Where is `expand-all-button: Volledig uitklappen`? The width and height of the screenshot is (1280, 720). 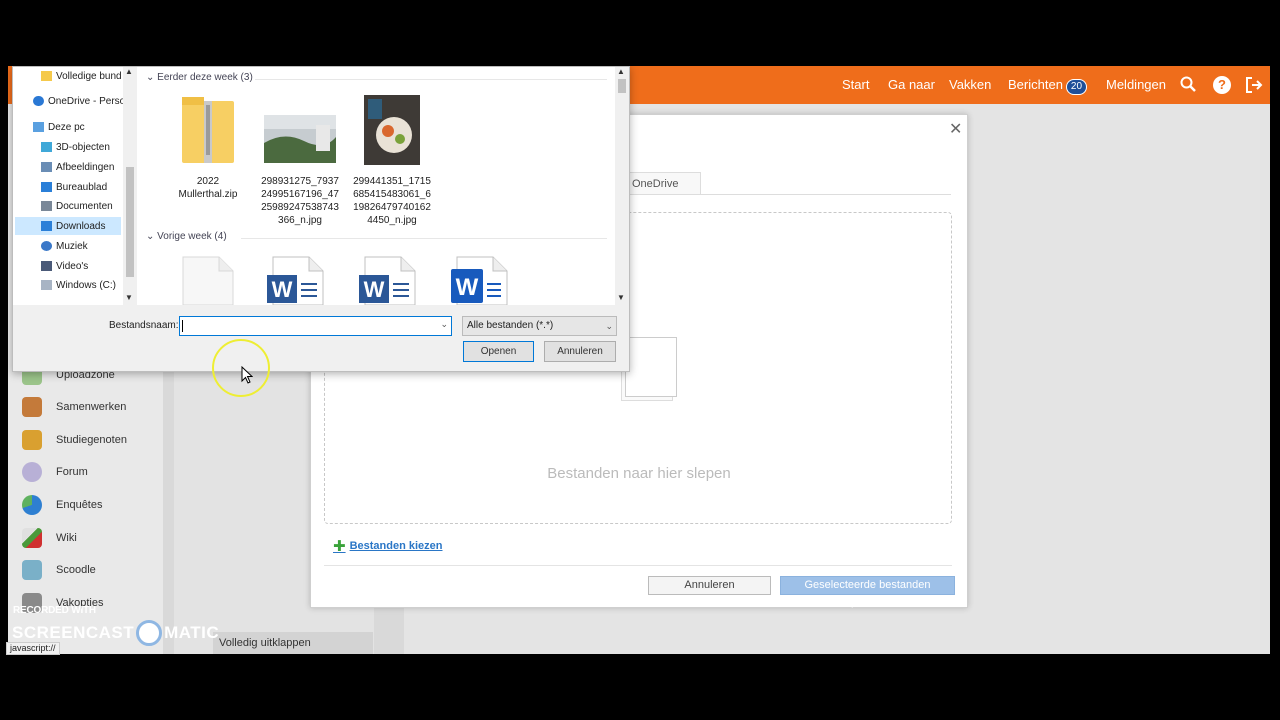
expand-all-button: Volledig uitklappen is located at coordinates (293, 643).